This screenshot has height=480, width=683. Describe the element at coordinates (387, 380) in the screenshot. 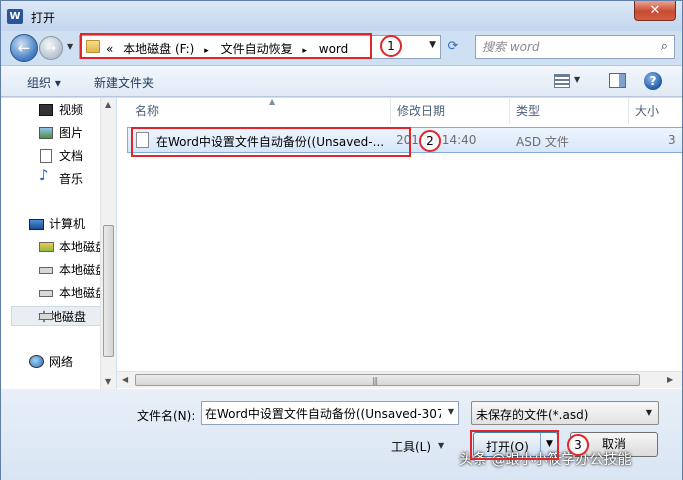

I see `horizontal-scrollbar-thumb: |||` at that location.